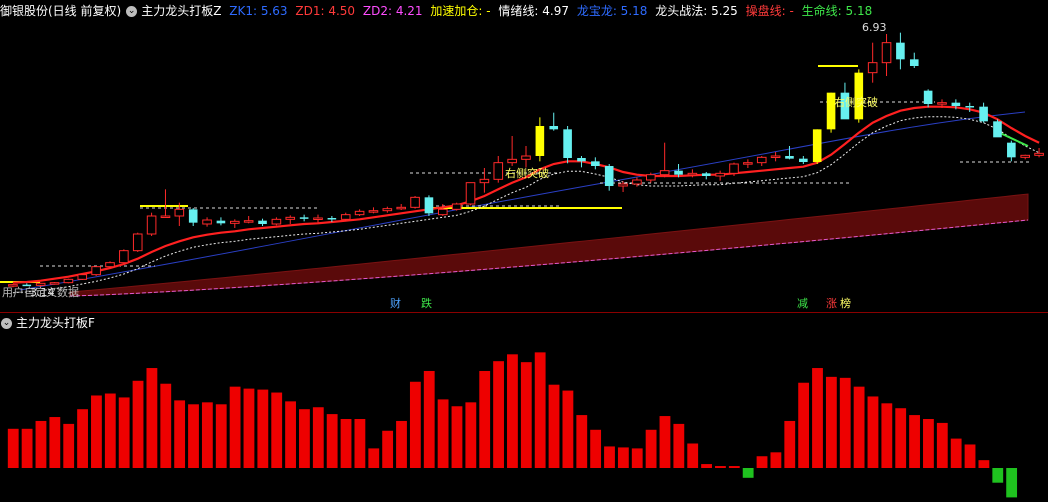 The image size is (1048, 502). Describe the element at coordinates (612, 11) in the screenshot. I see `indicator-value: 龙宝龙: 5.18` at that location.